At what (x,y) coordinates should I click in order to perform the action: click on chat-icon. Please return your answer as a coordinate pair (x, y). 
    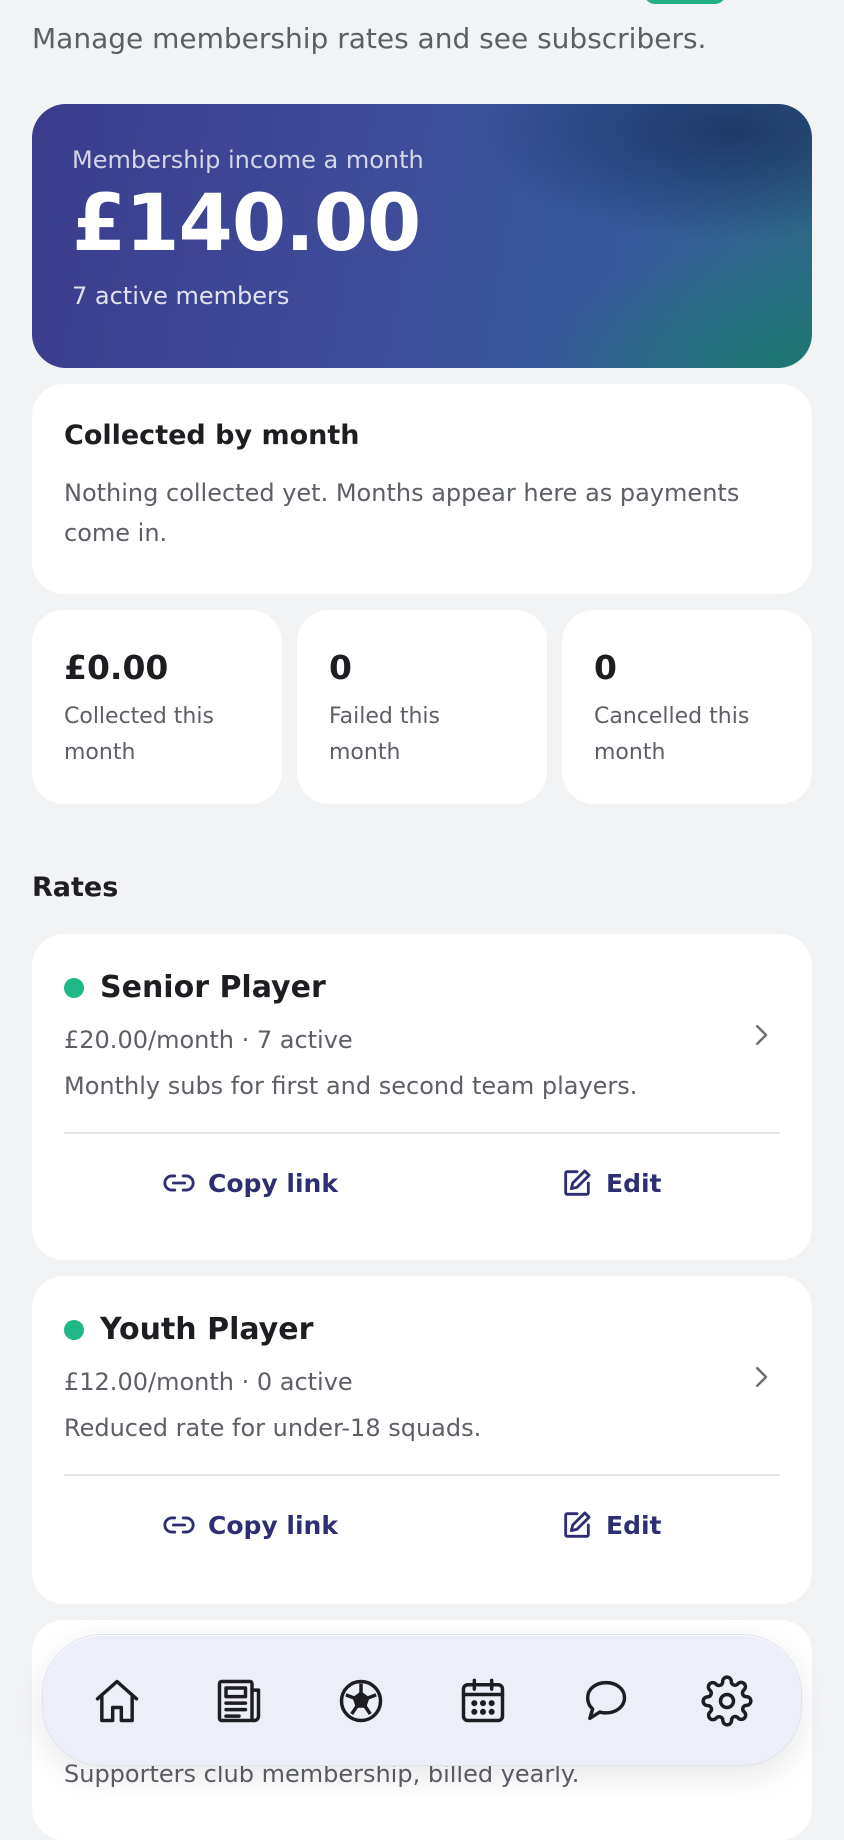
    Looking at the image, I should click on (606, 1700).